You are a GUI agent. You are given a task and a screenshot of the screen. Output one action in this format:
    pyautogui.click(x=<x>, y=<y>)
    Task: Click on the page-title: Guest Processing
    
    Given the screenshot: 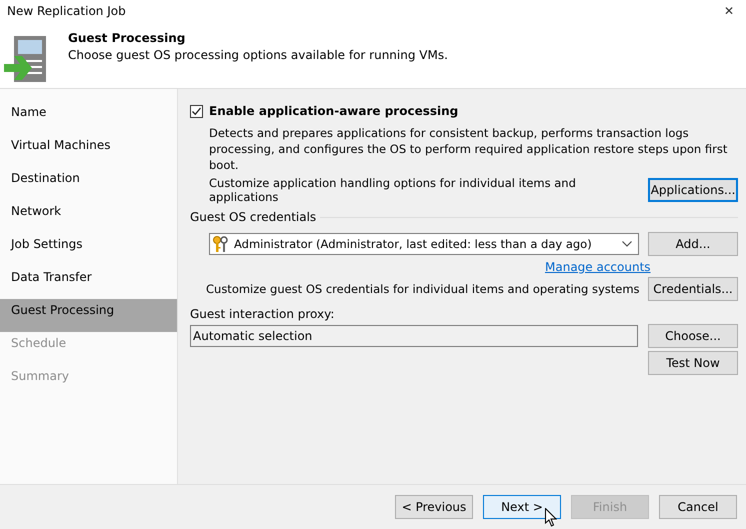 What is the action you would take?
    pyautogui.click(x=127, y=38)
    